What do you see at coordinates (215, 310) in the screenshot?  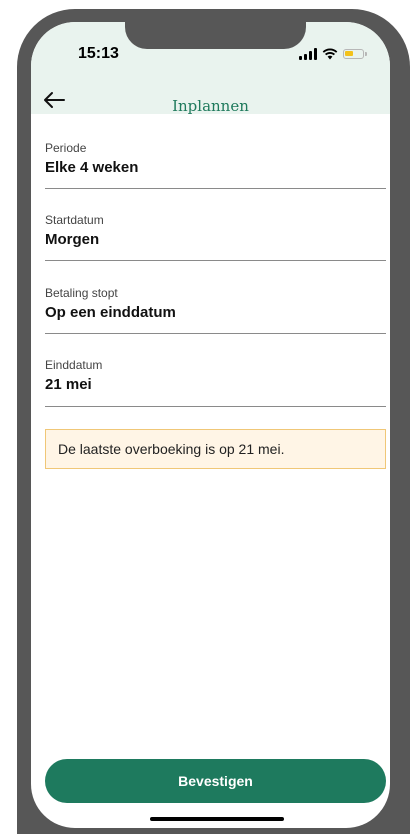 I see `payment-stop-field: Betaling stopt Op een einddatum` at bounding box center [215, 310].